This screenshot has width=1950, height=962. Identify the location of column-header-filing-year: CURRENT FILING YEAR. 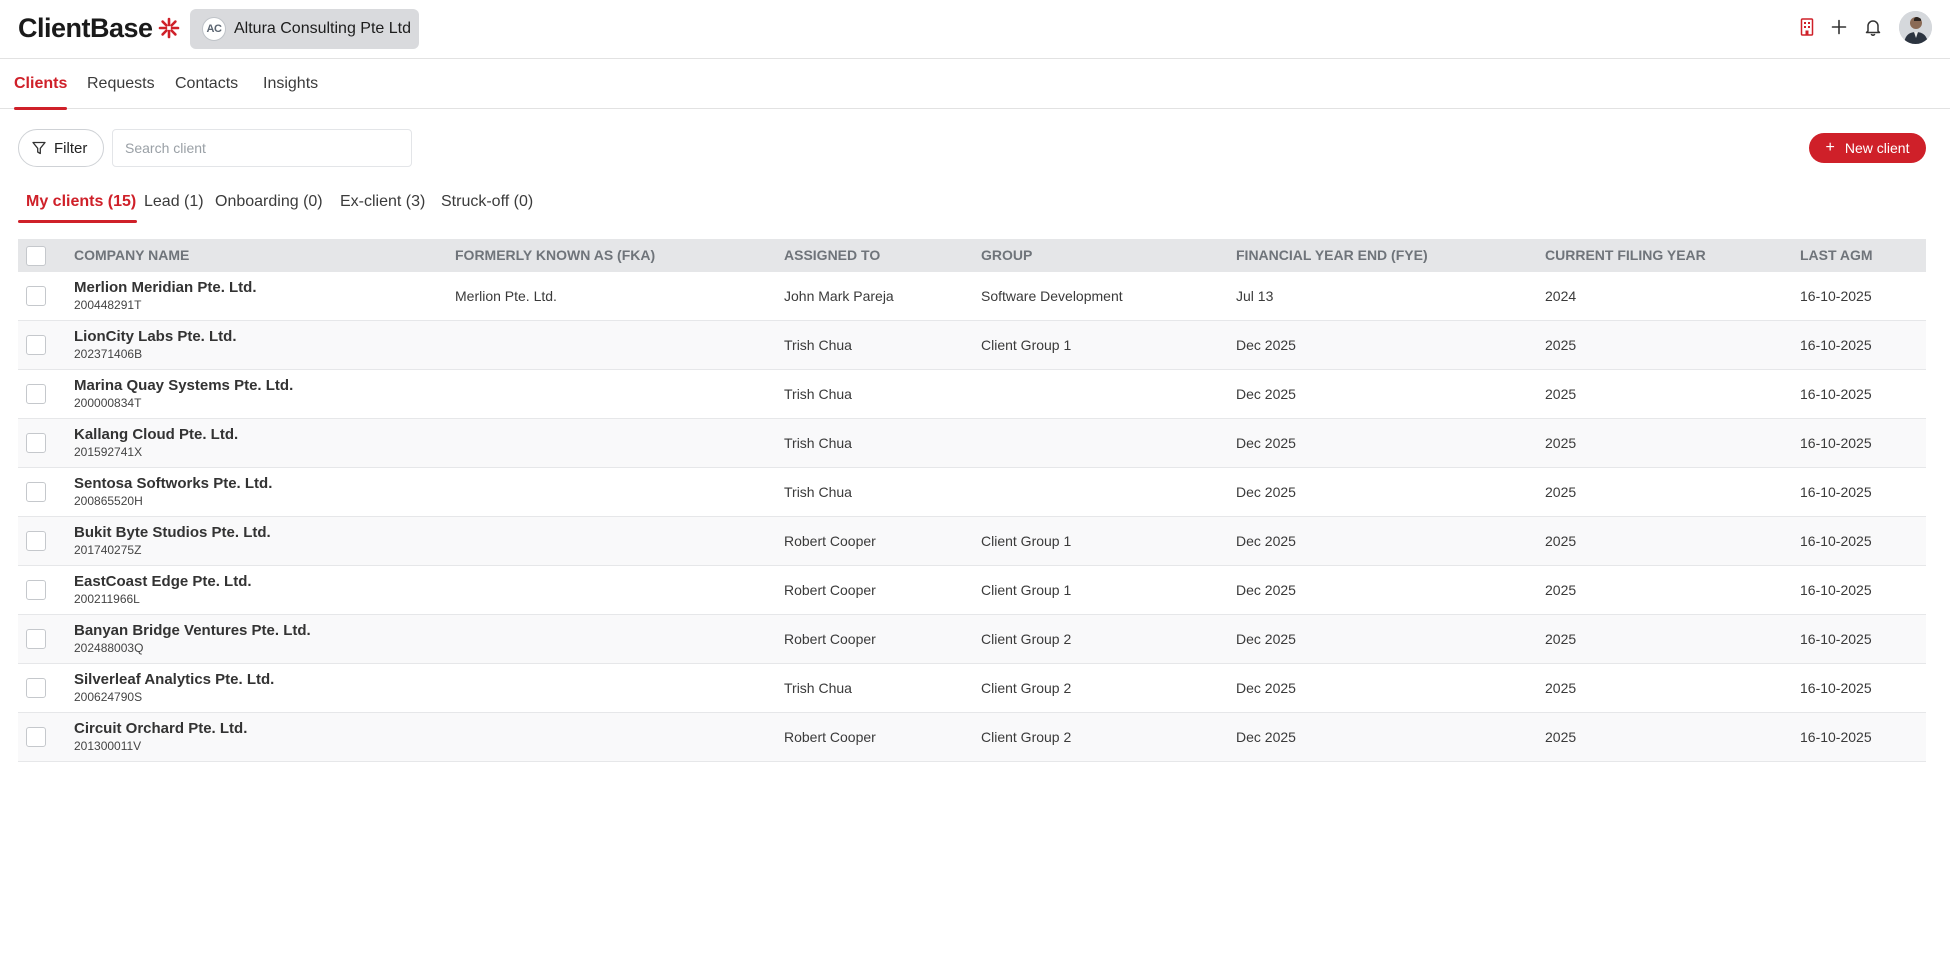
(1625, 255).